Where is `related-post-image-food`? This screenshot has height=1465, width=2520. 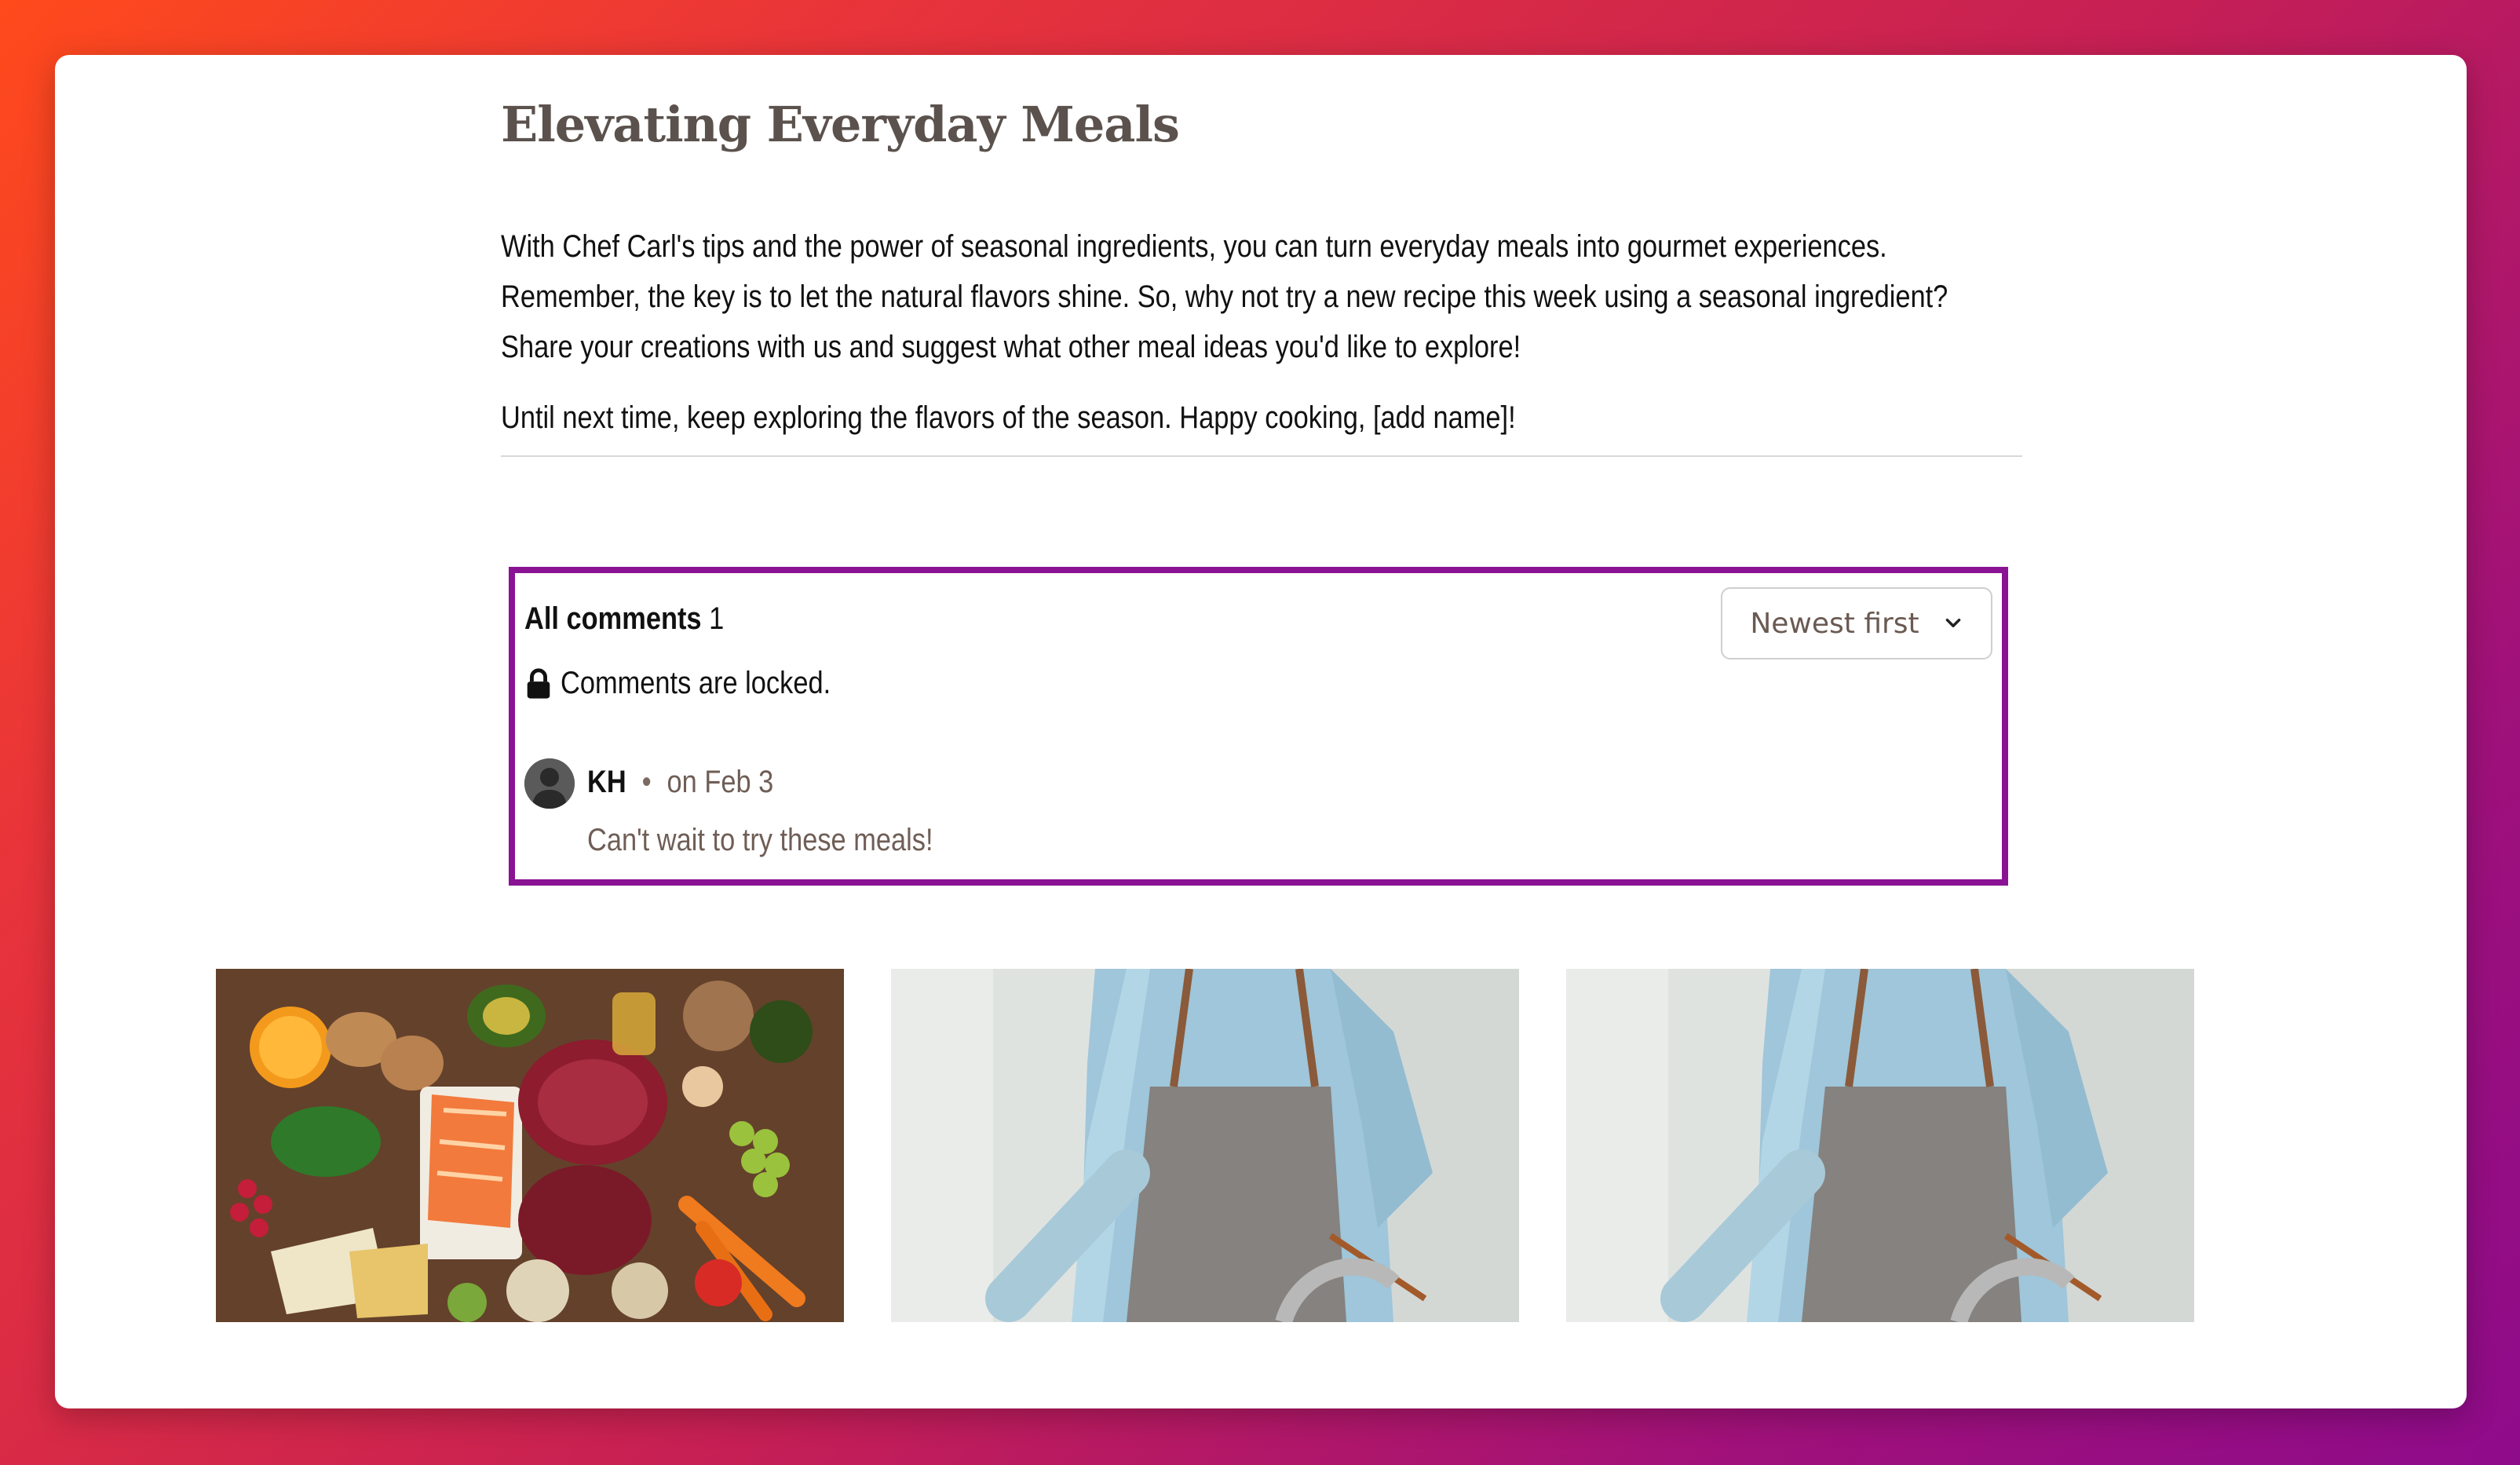
related-post-image-food is located at coordinates (530, 1145).